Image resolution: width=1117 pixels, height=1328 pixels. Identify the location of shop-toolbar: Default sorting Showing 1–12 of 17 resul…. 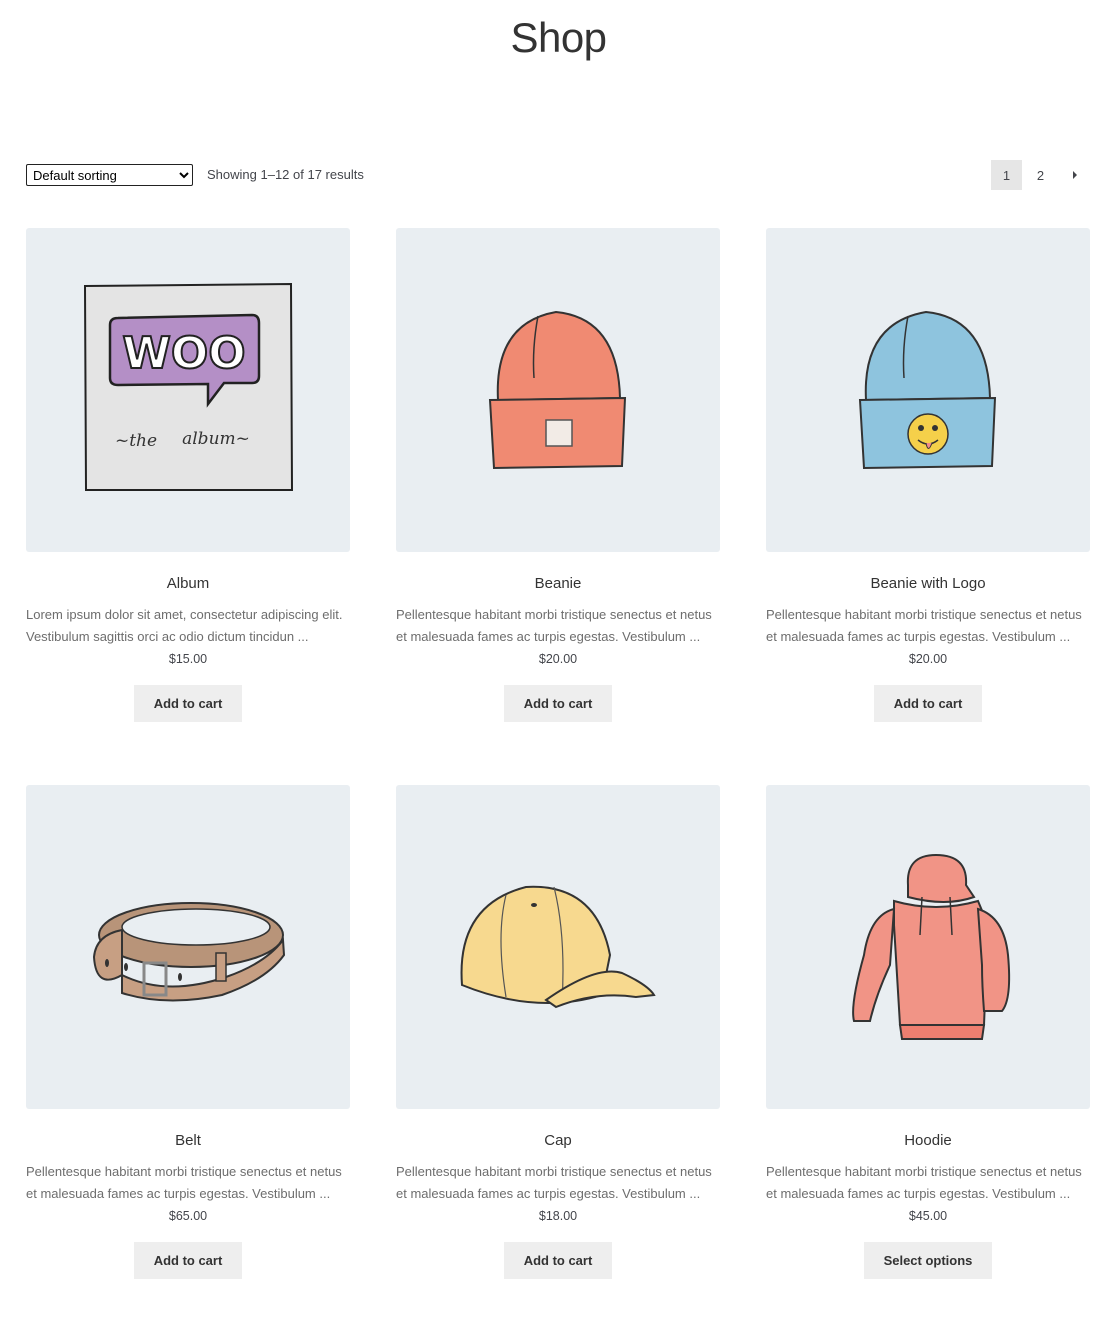
(558, 175).